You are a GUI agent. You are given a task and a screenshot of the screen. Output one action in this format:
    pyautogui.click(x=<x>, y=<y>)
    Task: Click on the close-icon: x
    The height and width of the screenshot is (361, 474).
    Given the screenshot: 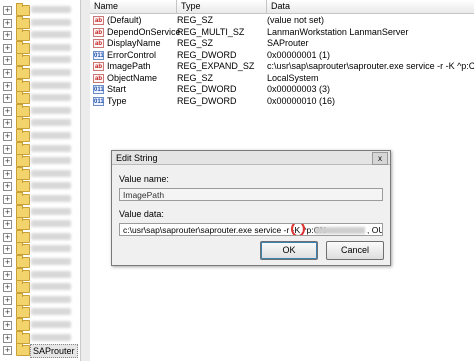 What is the action you would take?
    pyautogui.click(x=380, y=158)
    